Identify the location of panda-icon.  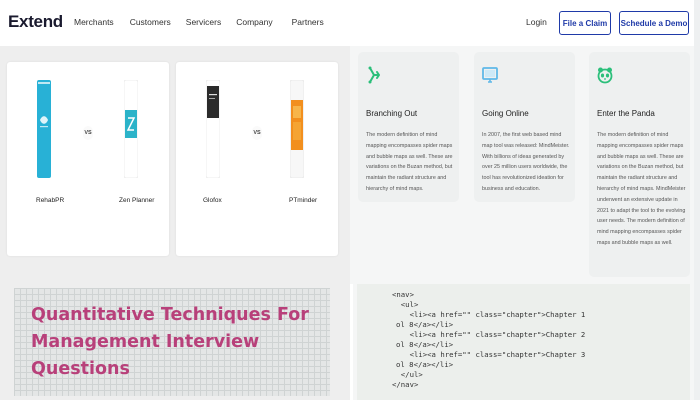
(605, 75).